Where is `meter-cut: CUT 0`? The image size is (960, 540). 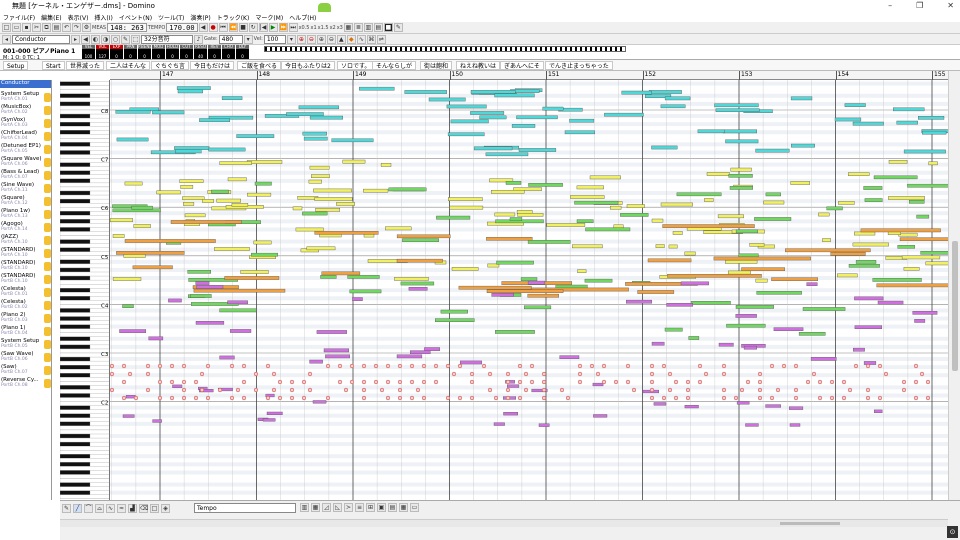
meter-cut: CUT 0 is located at coordinates (186, 52).